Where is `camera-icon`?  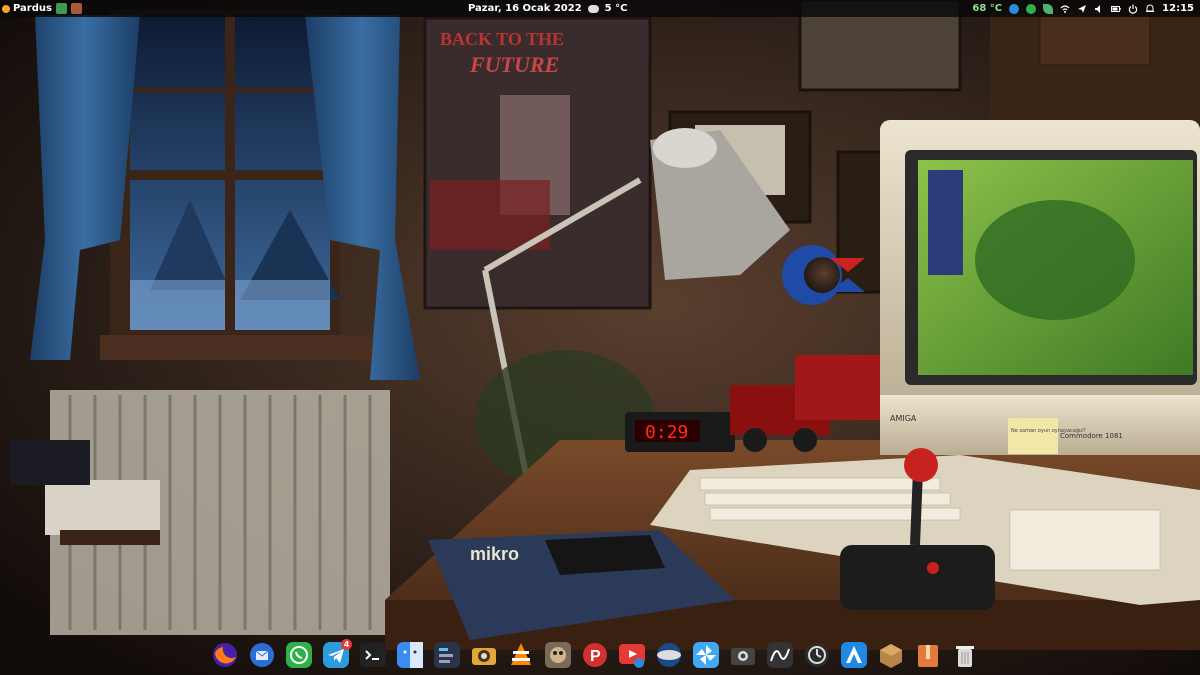 camera-icon is located at coordinates (483, 656).